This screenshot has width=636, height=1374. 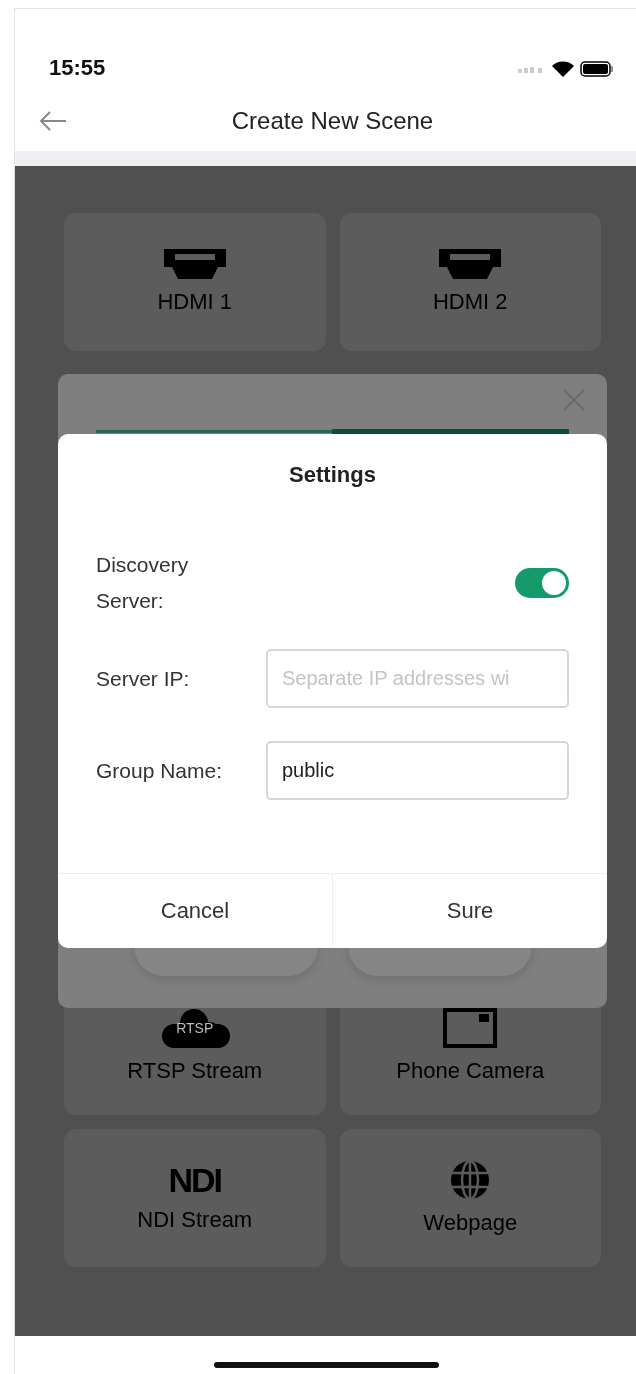 What do you see at coordinates (195, 1198) in the screenshot?
I see `source-card: NDI NDI Stream` at bounding box center [195, 1198].